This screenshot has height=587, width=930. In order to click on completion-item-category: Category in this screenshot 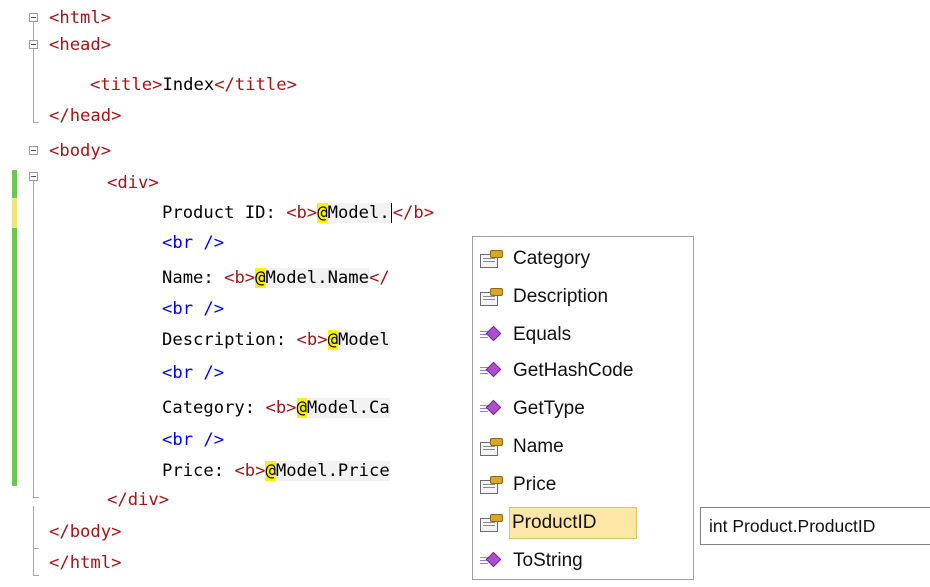, I will do `click(585, 259)`.